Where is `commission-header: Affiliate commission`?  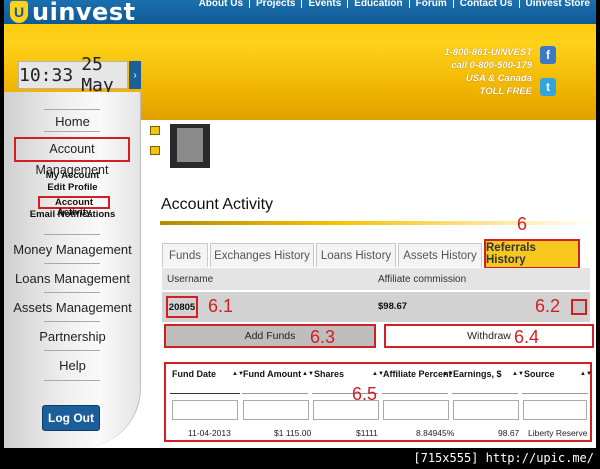
commission-header: Affiliate commission is located at coordinates (422, 279).